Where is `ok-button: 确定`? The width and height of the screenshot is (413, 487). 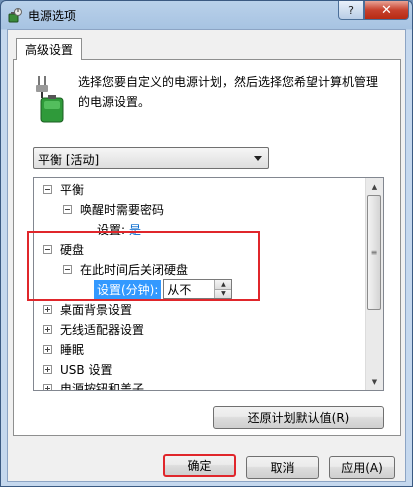
ok-button: 确定 is located at coordinates (199, 465).